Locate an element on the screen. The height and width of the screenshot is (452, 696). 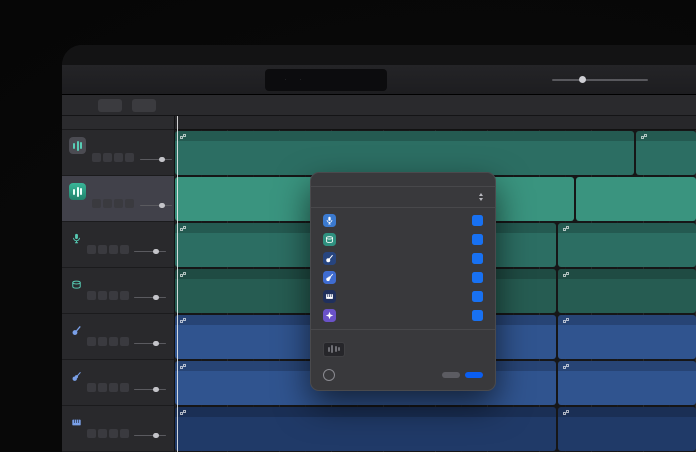
track-header-piano is located at coordinates (118, 429).